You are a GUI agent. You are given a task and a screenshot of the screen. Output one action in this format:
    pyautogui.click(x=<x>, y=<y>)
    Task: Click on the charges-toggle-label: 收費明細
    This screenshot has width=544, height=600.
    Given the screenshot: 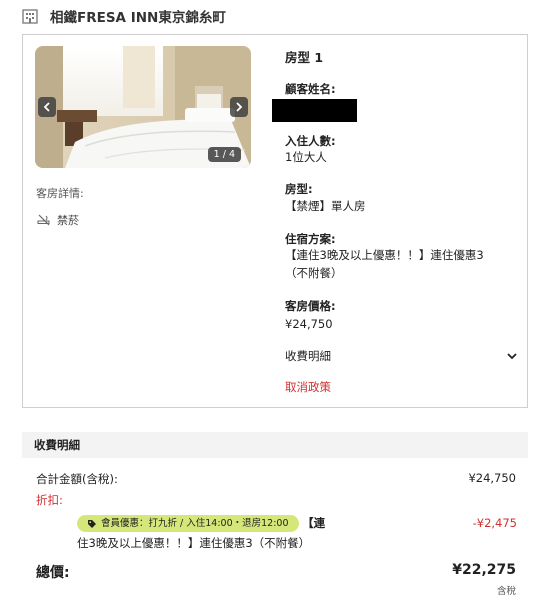 What is the action you would take?
    pyautogui.click(x=308, y=356)
    